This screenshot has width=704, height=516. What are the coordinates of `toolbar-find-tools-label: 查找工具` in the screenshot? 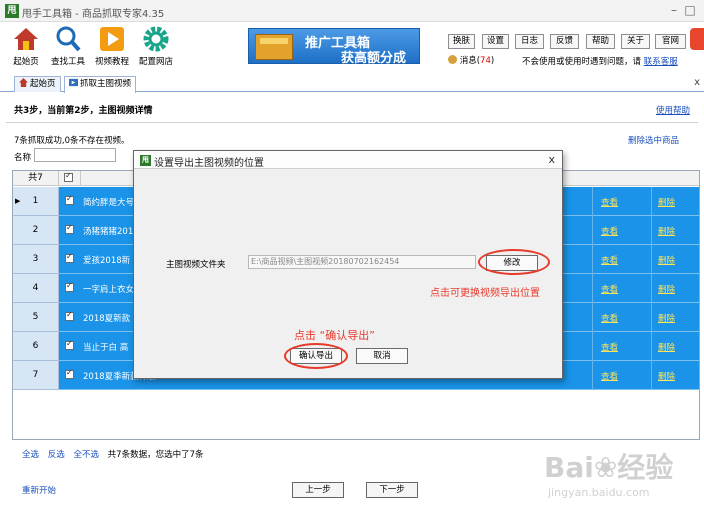 It's located at (67, 62).